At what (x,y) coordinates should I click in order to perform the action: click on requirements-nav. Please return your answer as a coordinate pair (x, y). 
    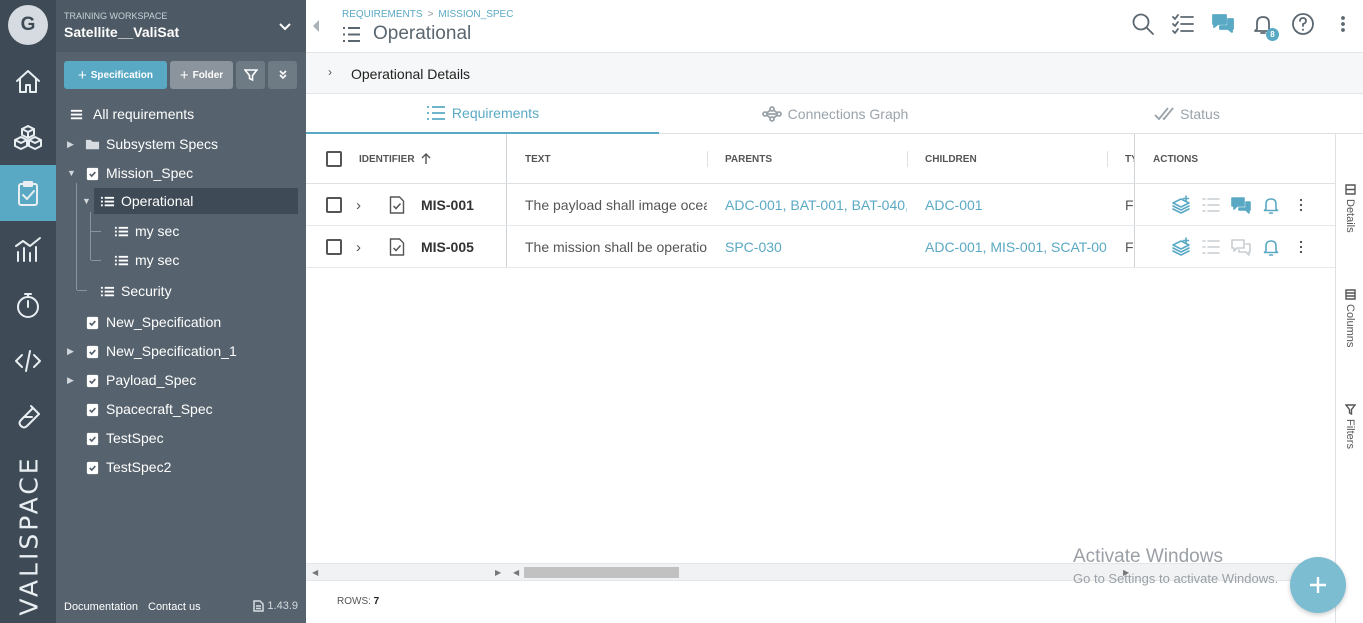
    Looking at the image, I should click on (28, 193).